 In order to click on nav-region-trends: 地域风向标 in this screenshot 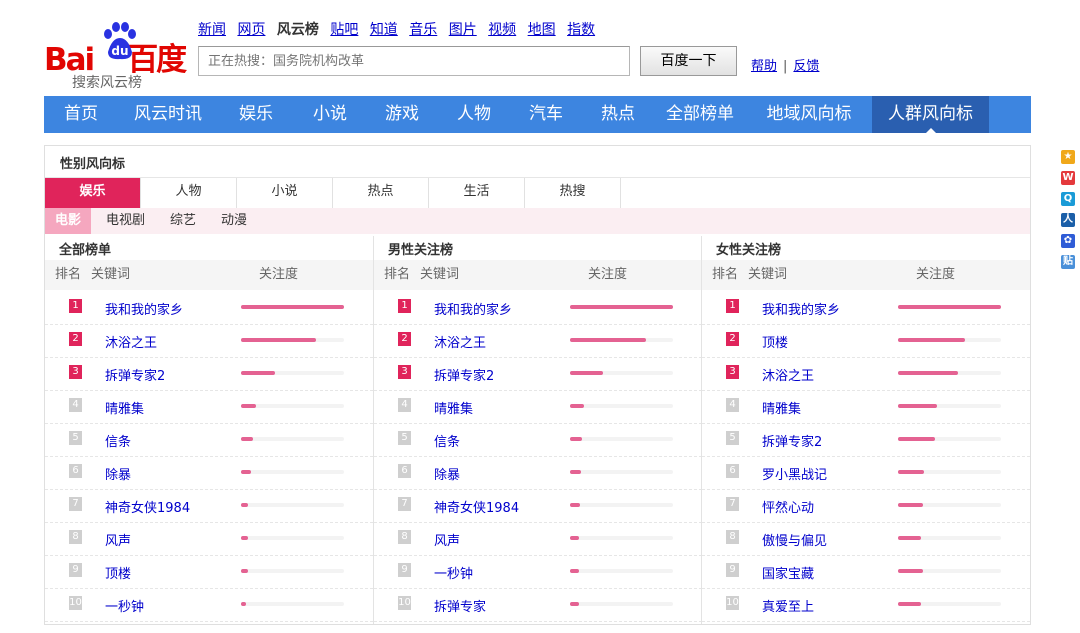, I will do `click(809, 114)`.